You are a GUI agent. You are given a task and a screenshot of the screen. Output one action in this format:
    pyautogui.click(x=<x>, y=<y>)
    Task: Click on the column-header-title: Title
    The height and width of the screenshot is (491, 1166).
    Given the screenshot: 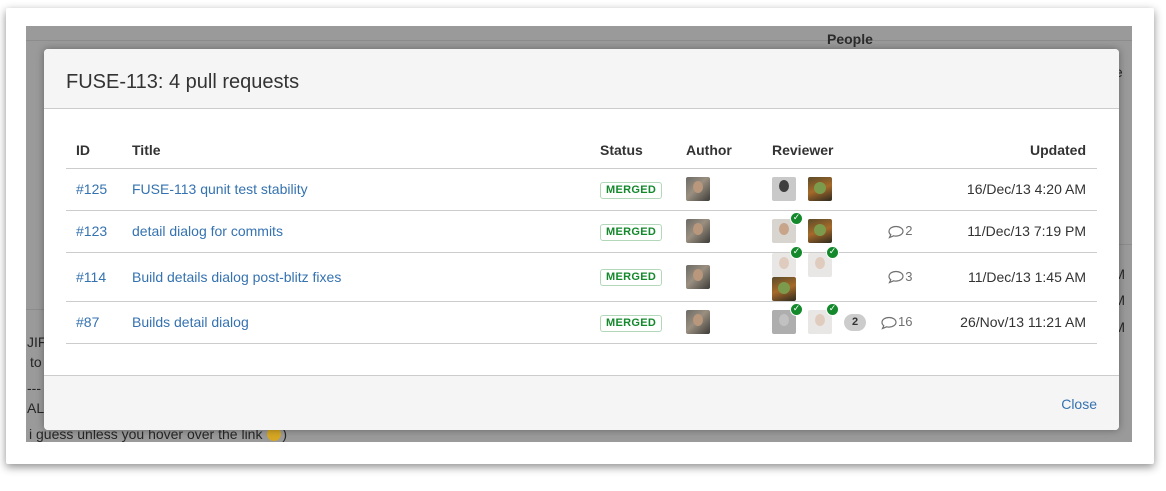 What is the action you would take?
    pyautogui.click(x=356, y=139)
    